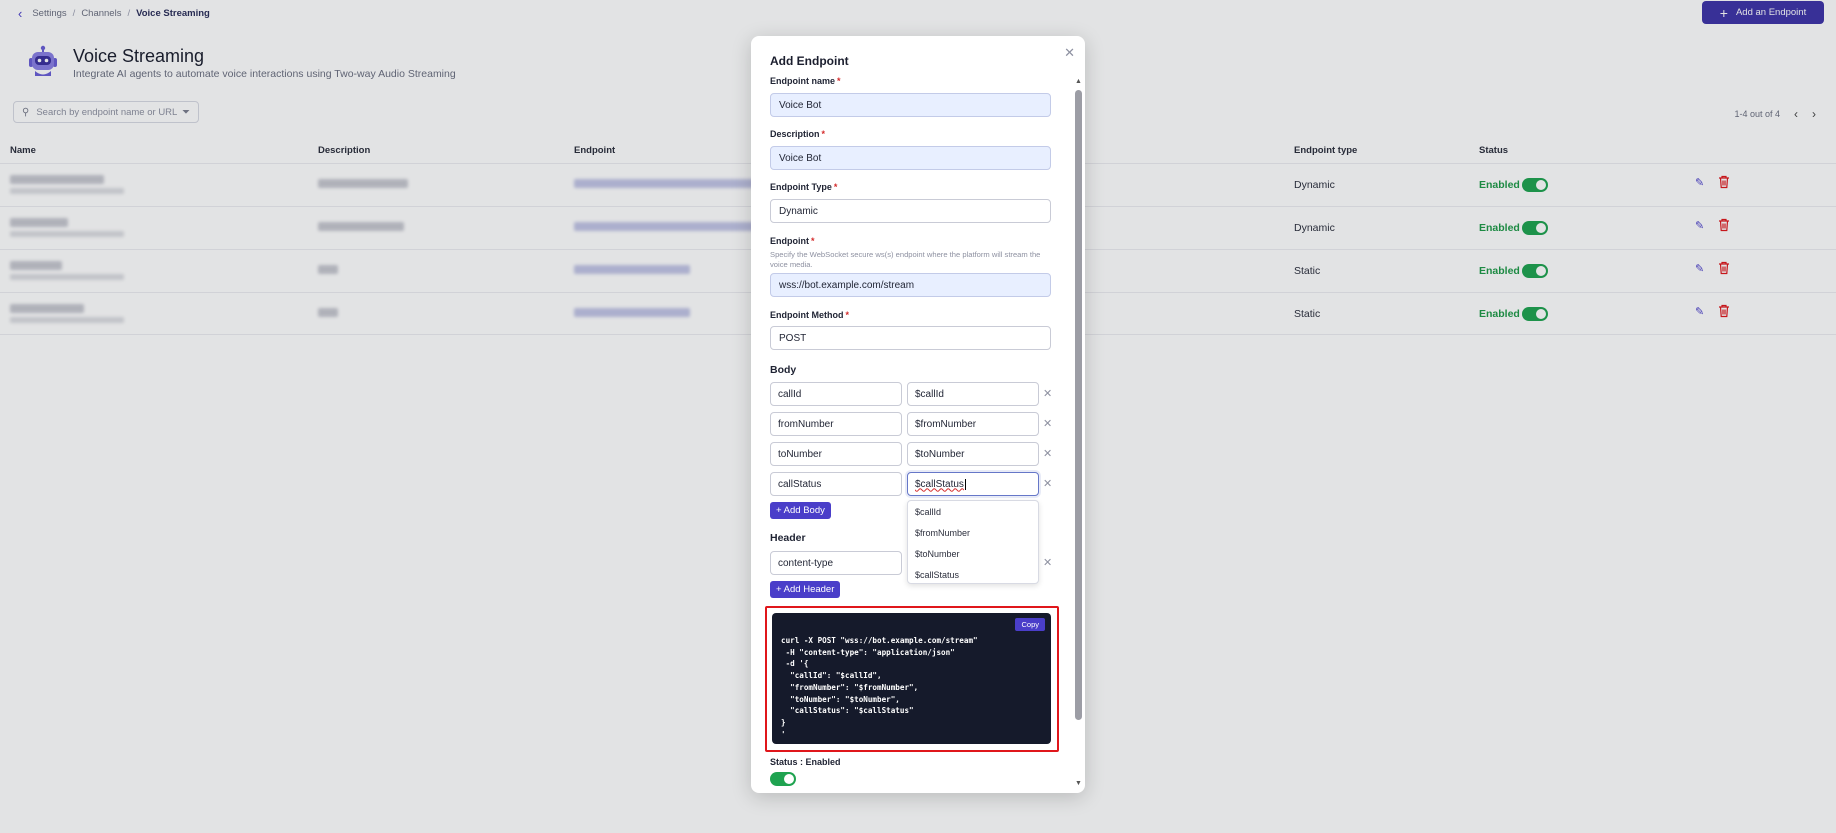  Describe the element at coordinates (1078, 81) in the screenshot. I see `scroll-up-icon: ▲` at that location.